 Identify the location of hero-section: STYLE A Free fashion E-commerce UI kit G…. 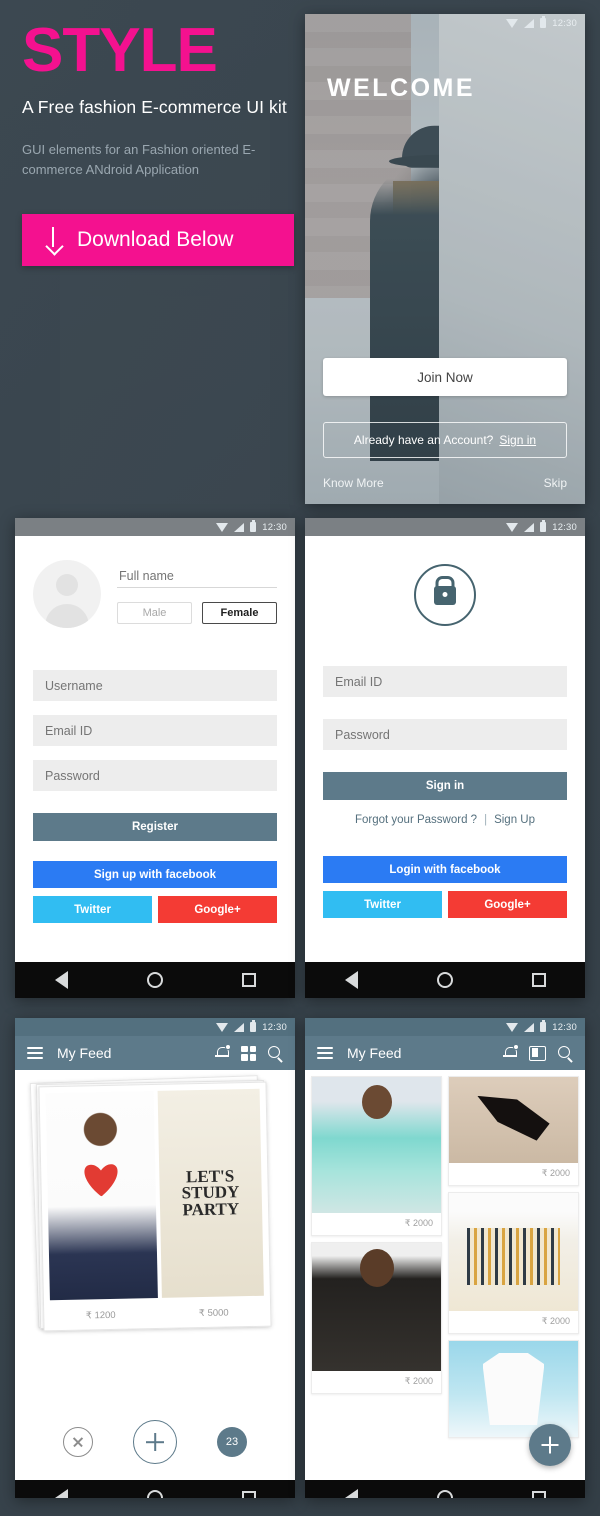
(162, 141).